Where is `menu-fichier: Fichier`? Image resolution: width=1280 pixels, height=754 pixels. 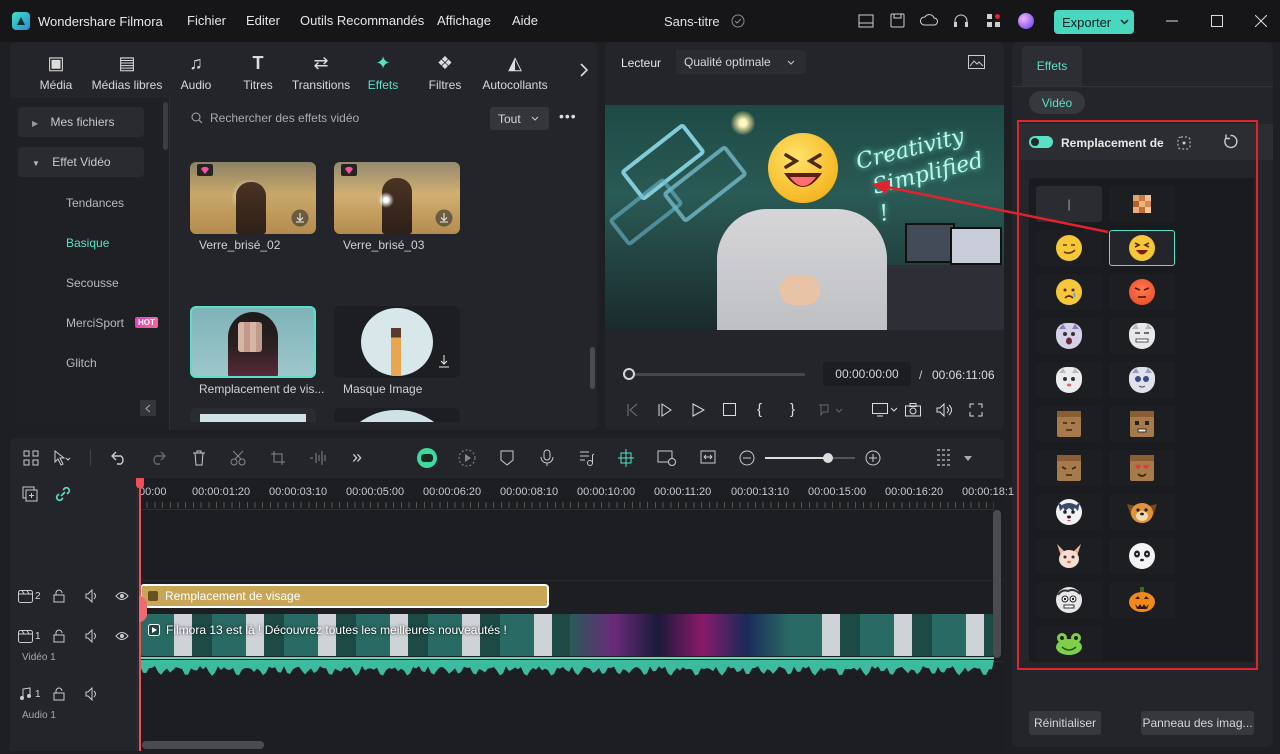 menu-fichier: Fichier is located at coordinates (206, 20).